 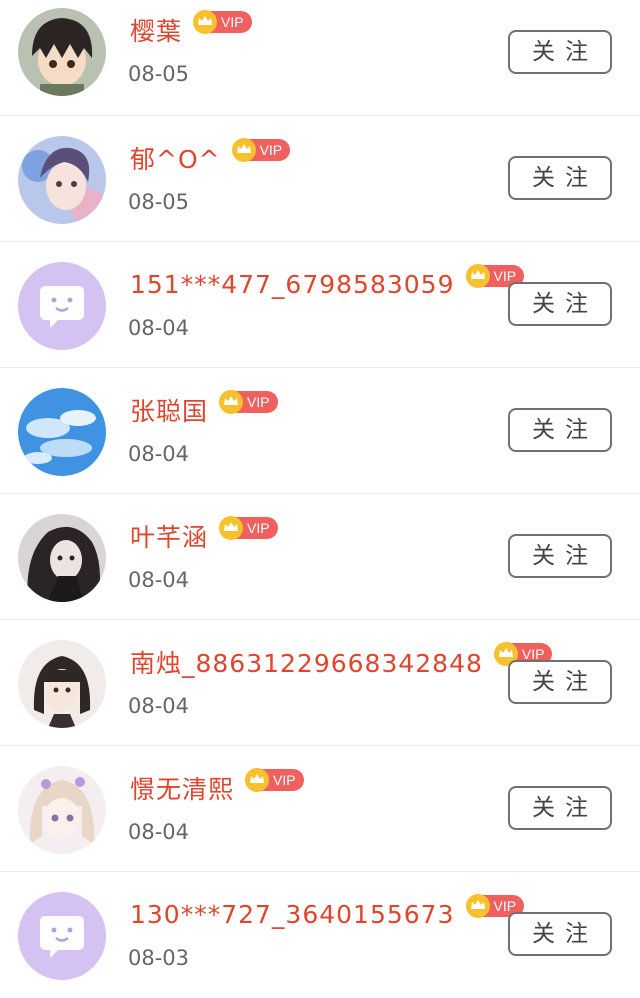 I want to click on list-item: 130***727_3640155673 VIP 08-03 关注, so click(x=320, y=935).